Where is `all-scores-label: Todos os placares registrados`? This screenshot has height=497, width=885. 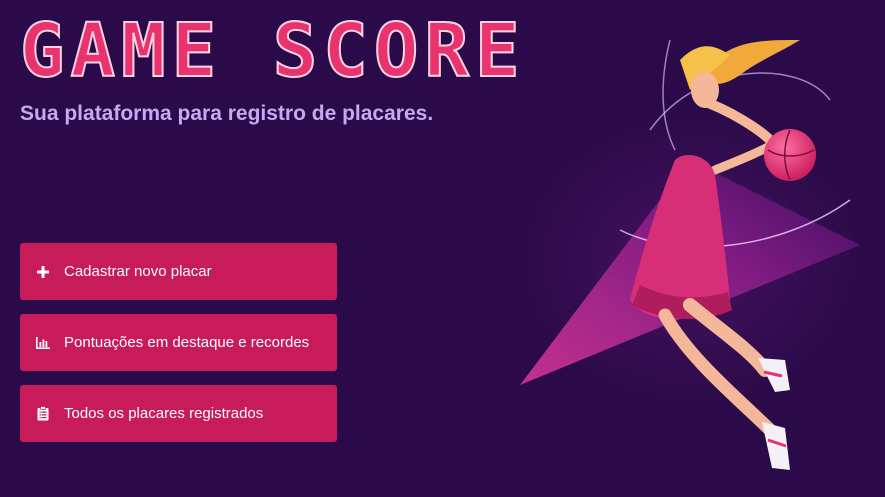 all-scores-label: Todos os placares registrados is located at coordinates (164, 413).